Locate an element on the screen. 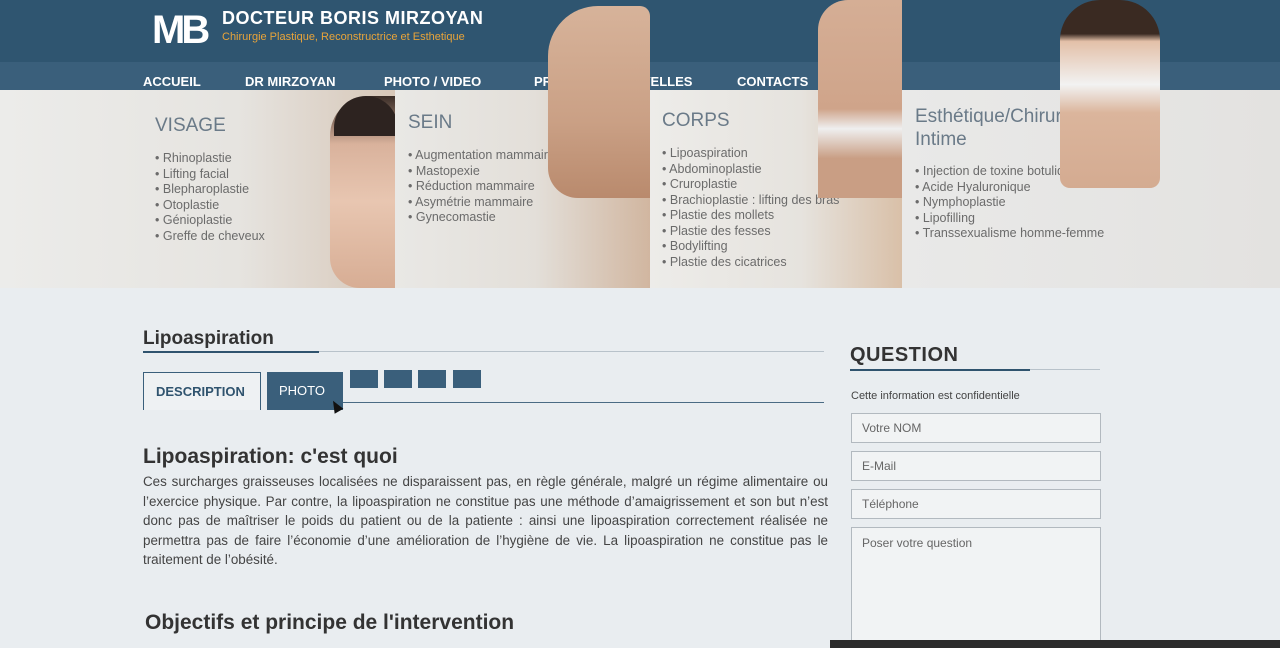 This screenshot has width=1280, height=648. list-item: Otoplastie is located at coordinates (210, 206).